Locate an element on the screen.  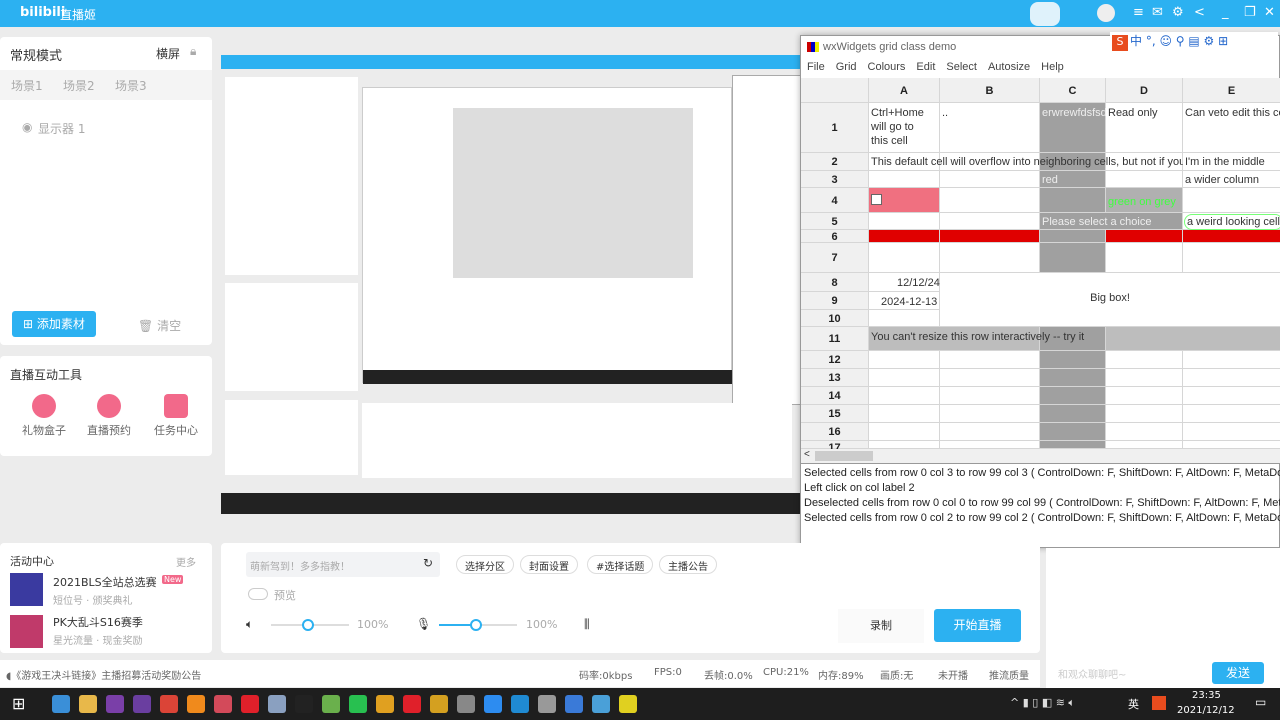
cell-b1: .. is located at coordinates (945, 113).